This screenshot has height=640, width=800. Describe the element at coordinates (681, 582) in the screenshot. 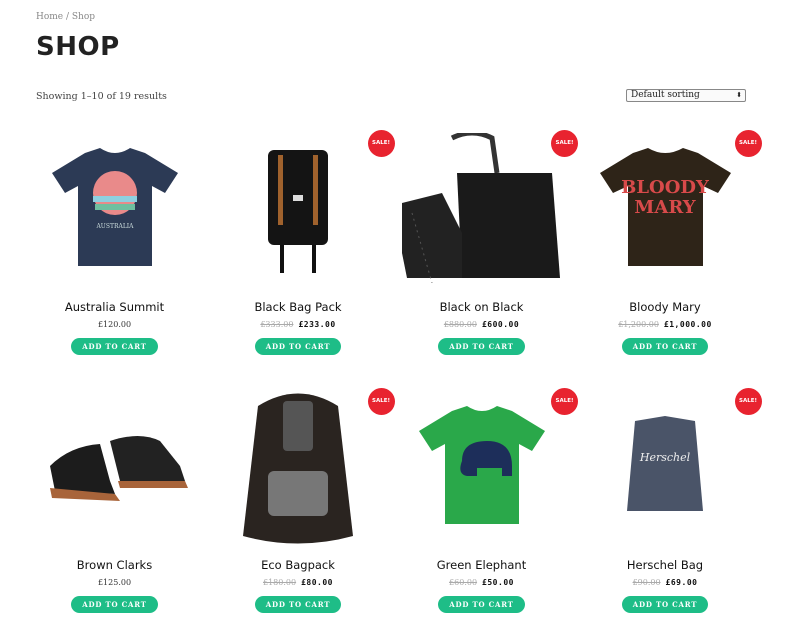

I see `current-price: £69.00` at that location.